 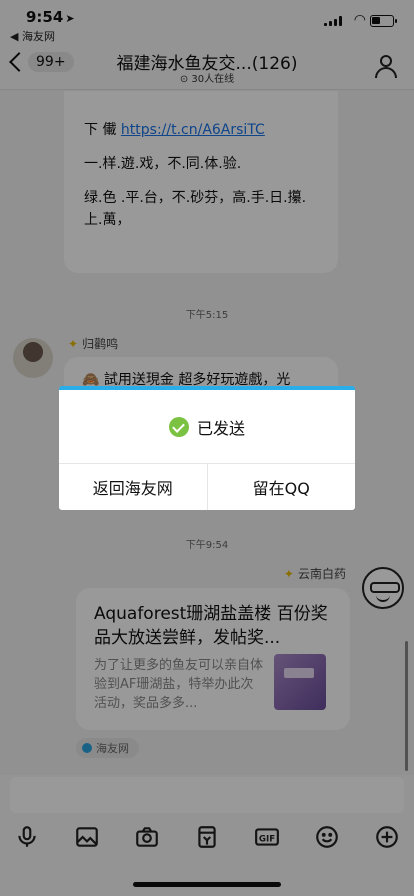 I want to click on dialog-message-text: 已发送, so click(x=220, y=428).